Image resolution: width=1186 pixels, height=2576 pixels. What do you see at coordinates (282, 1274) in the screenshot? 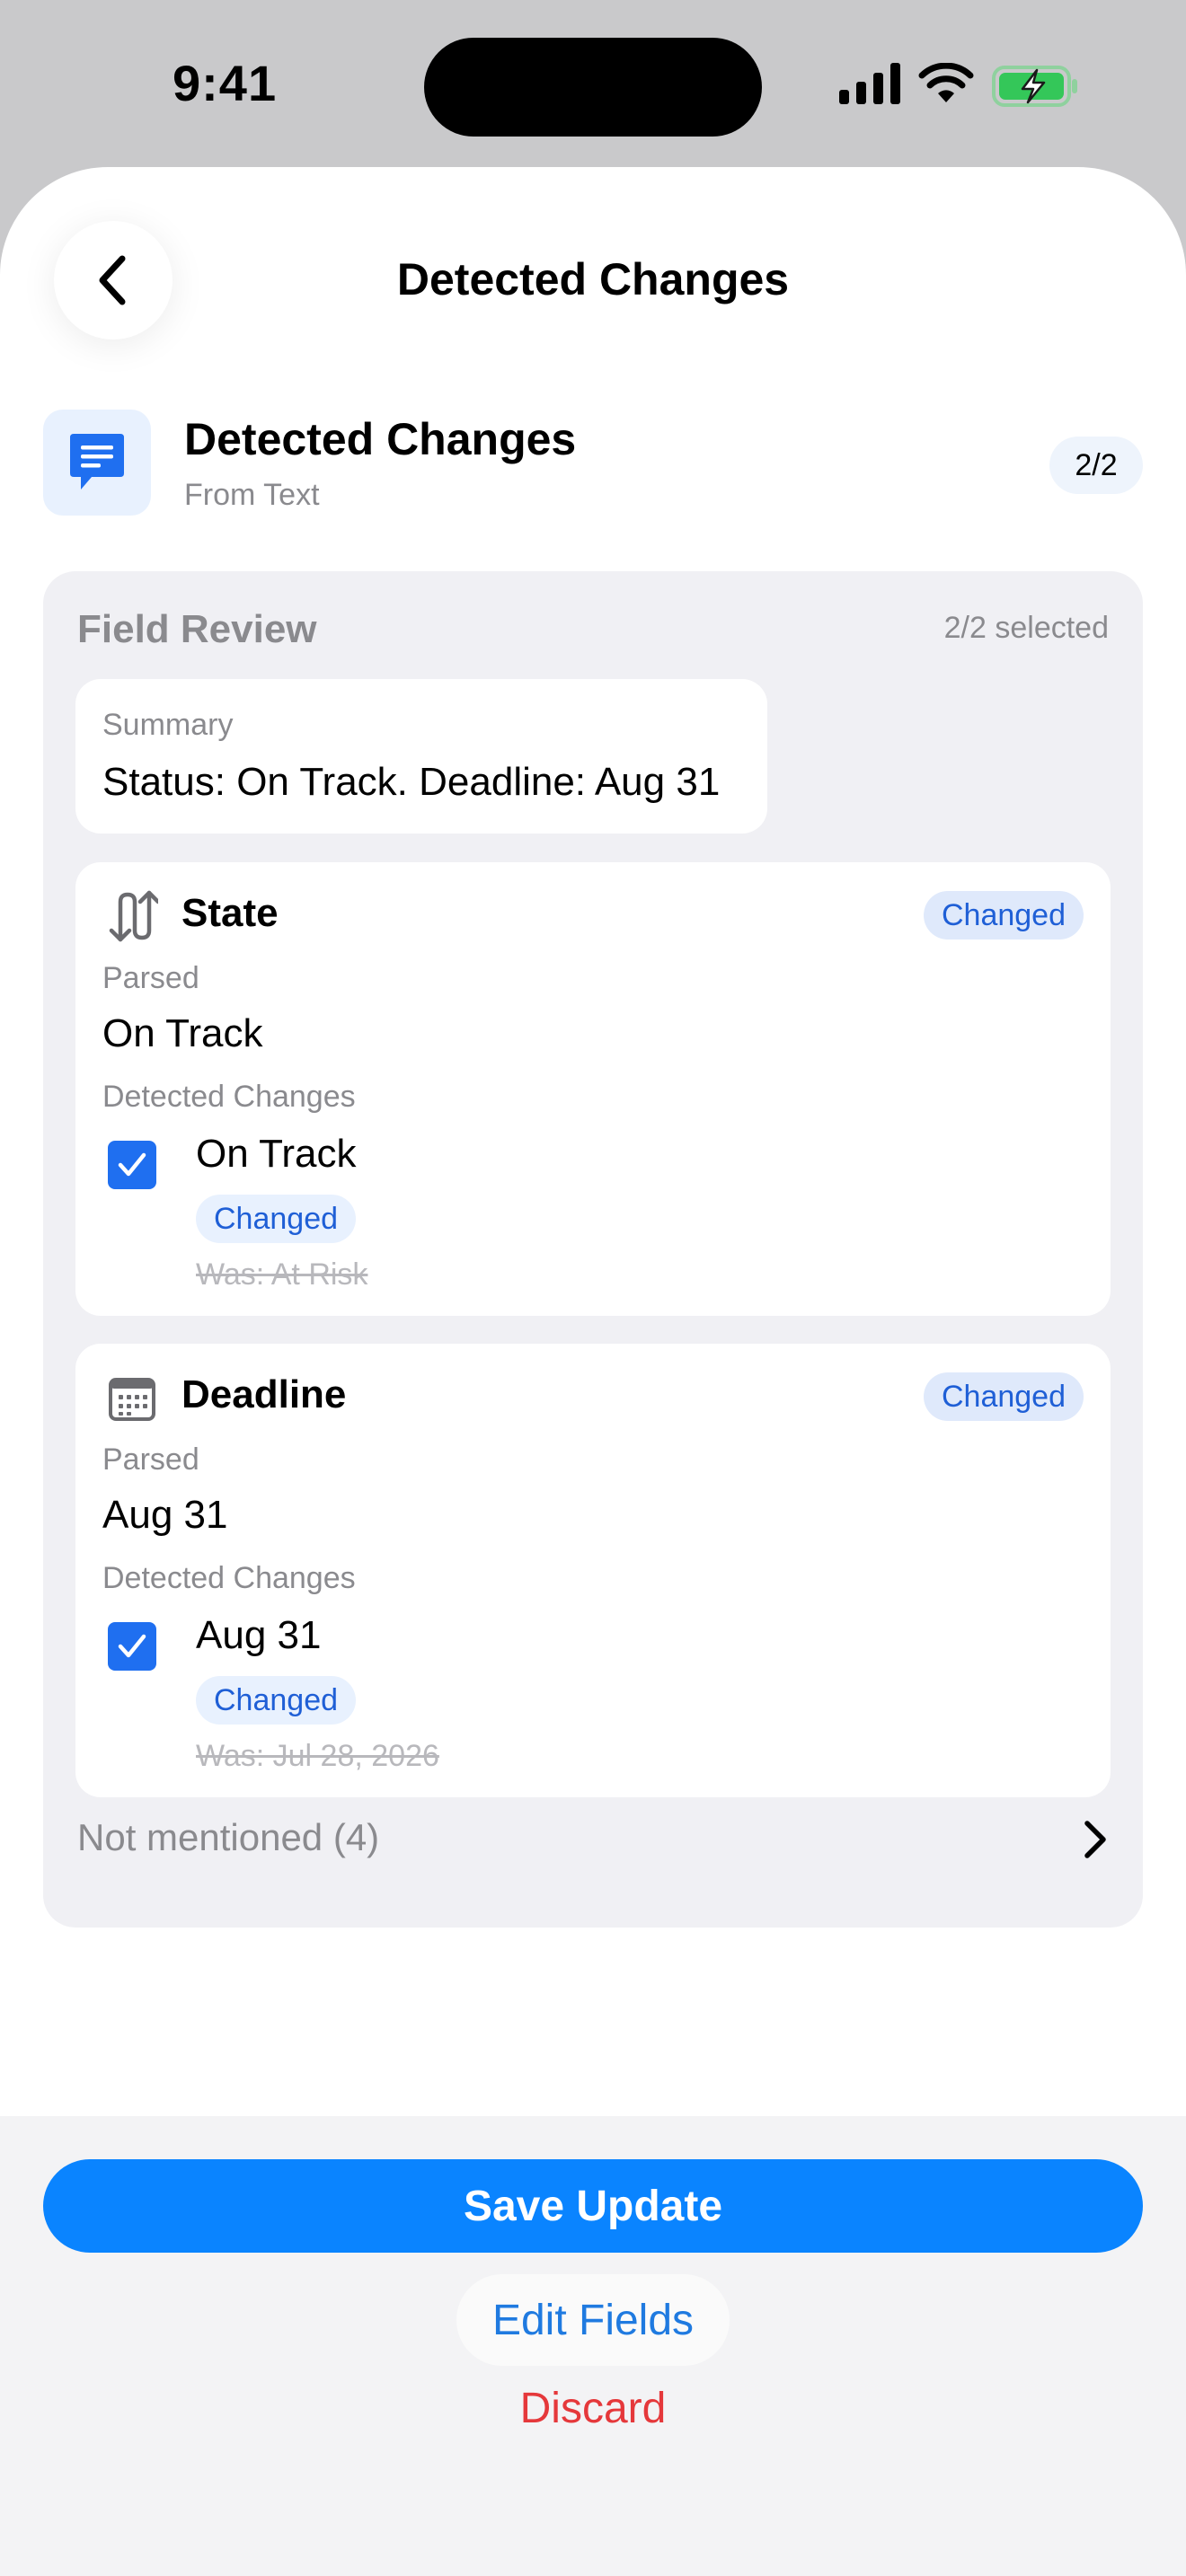
I see `previous-value: Was: At Risk` at bounding box center [282, 1274].